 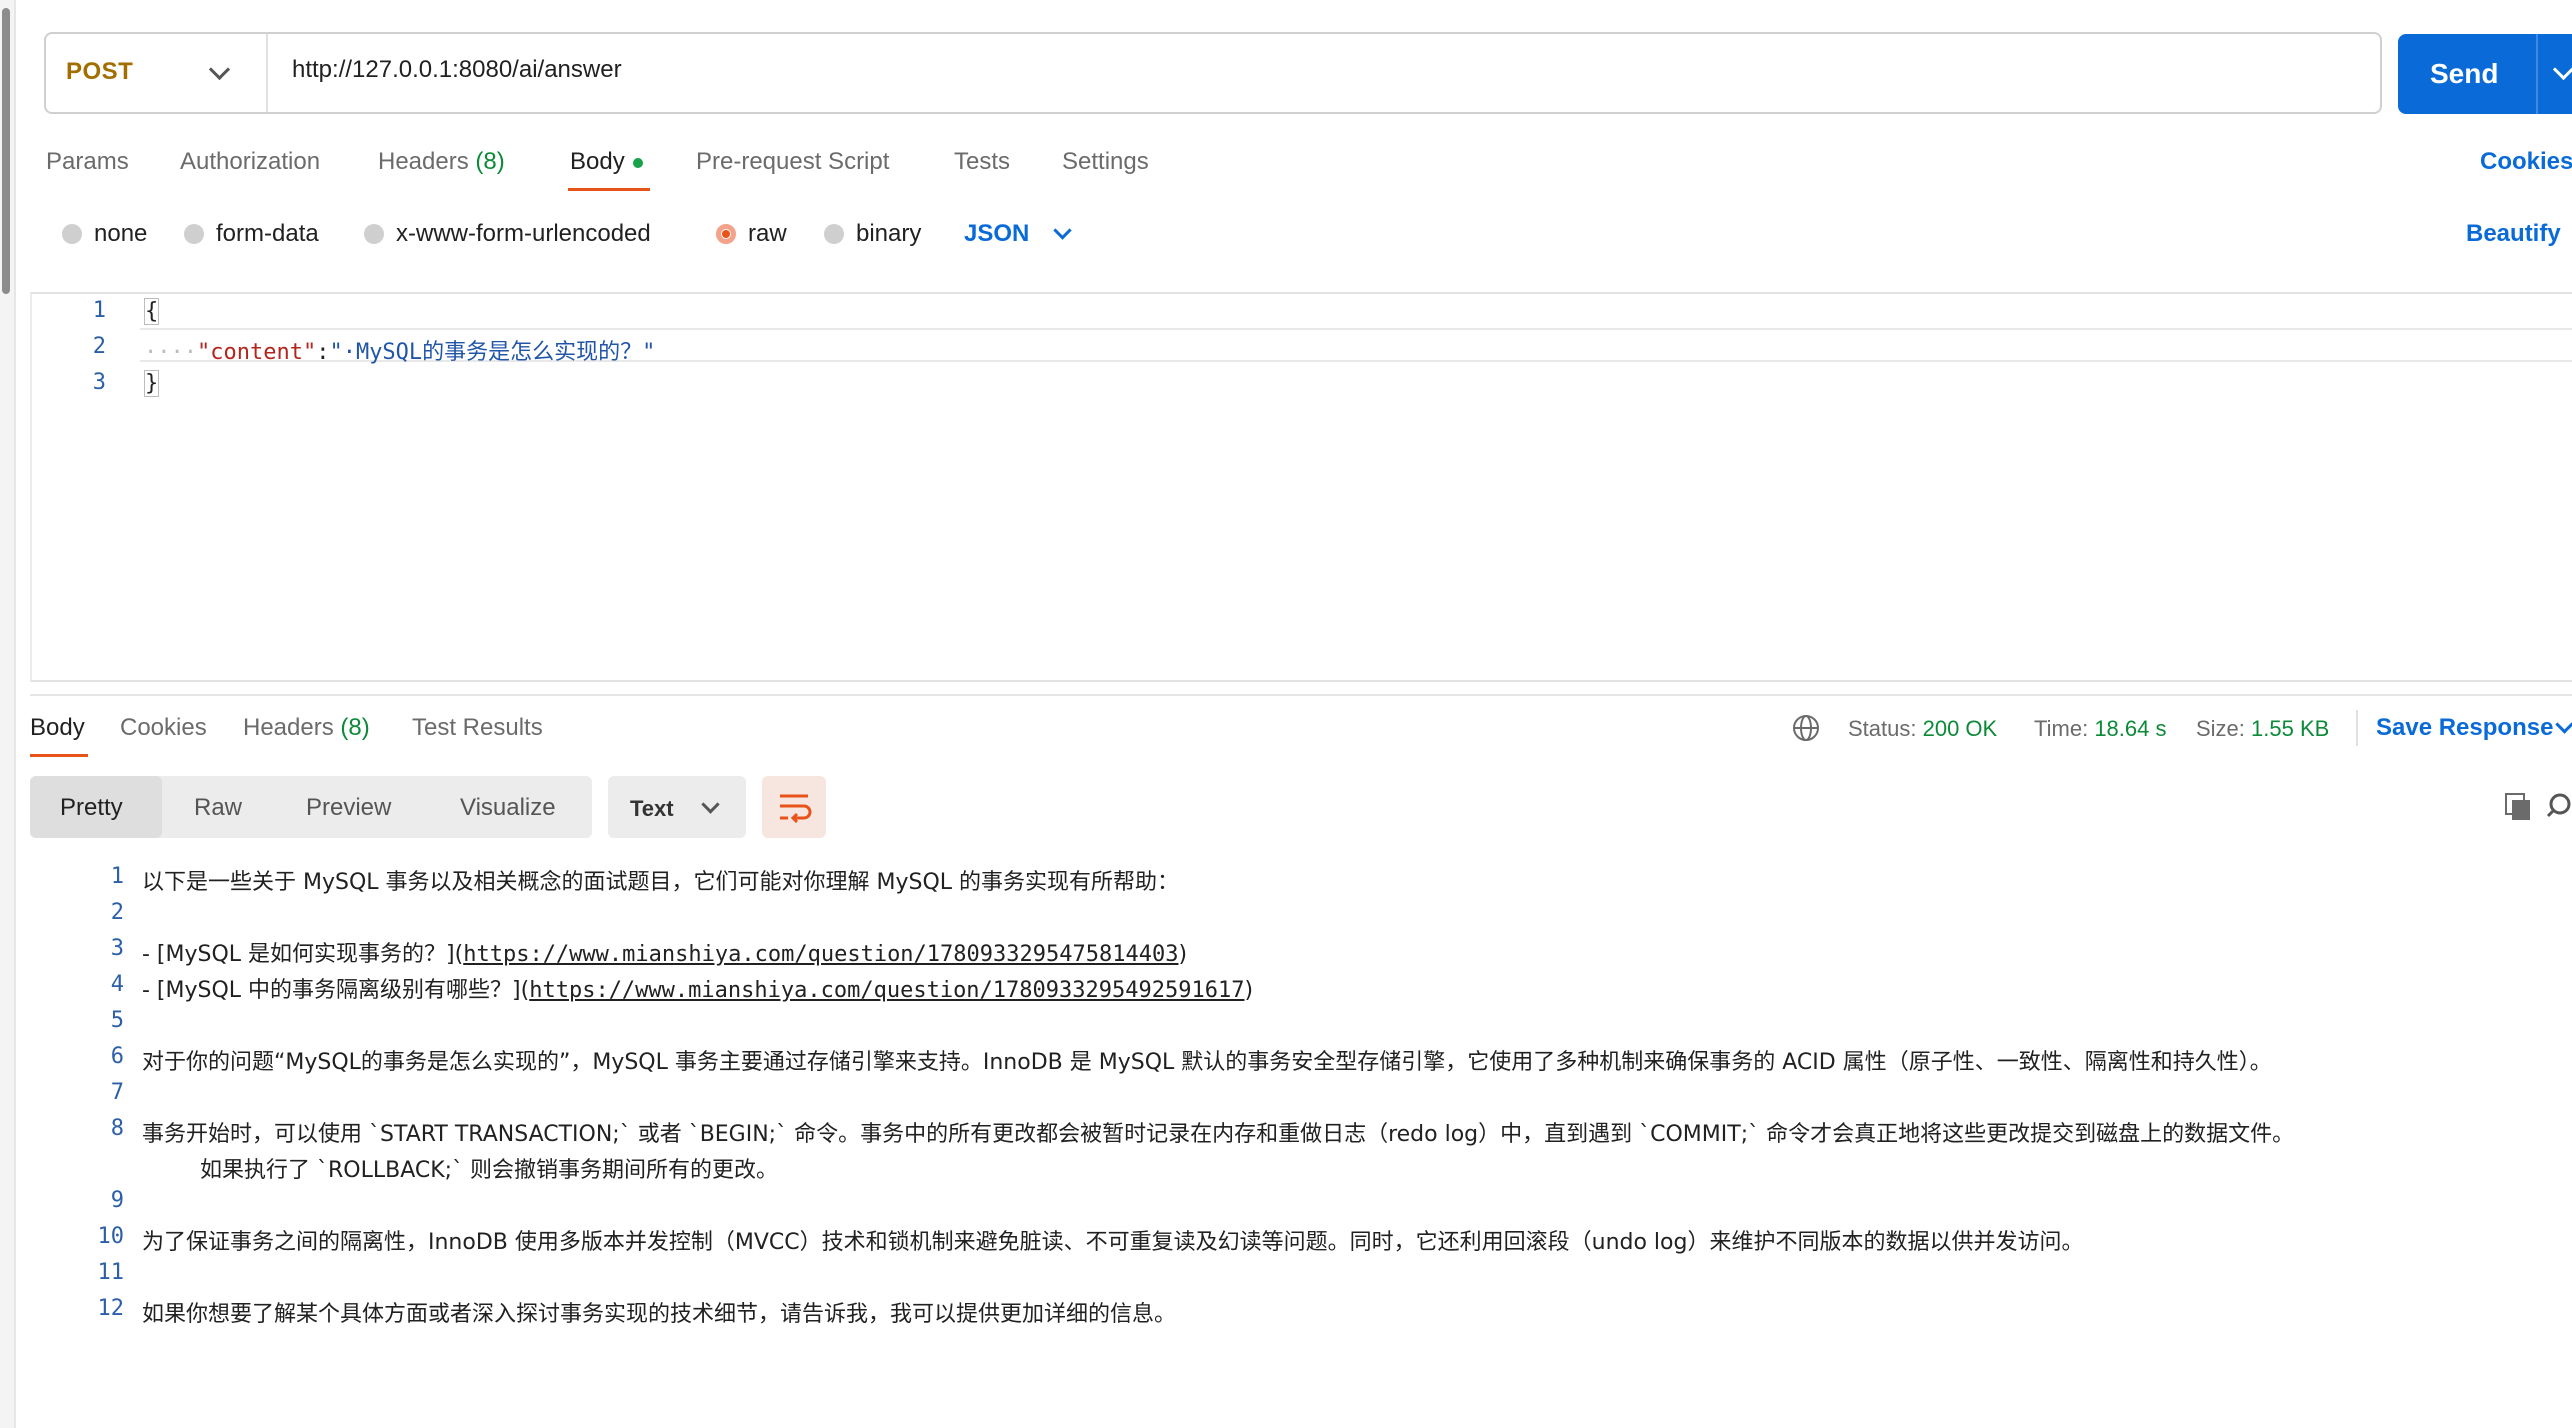 I want to click on tab-settings: Settings, so click(x=1105, y=162).